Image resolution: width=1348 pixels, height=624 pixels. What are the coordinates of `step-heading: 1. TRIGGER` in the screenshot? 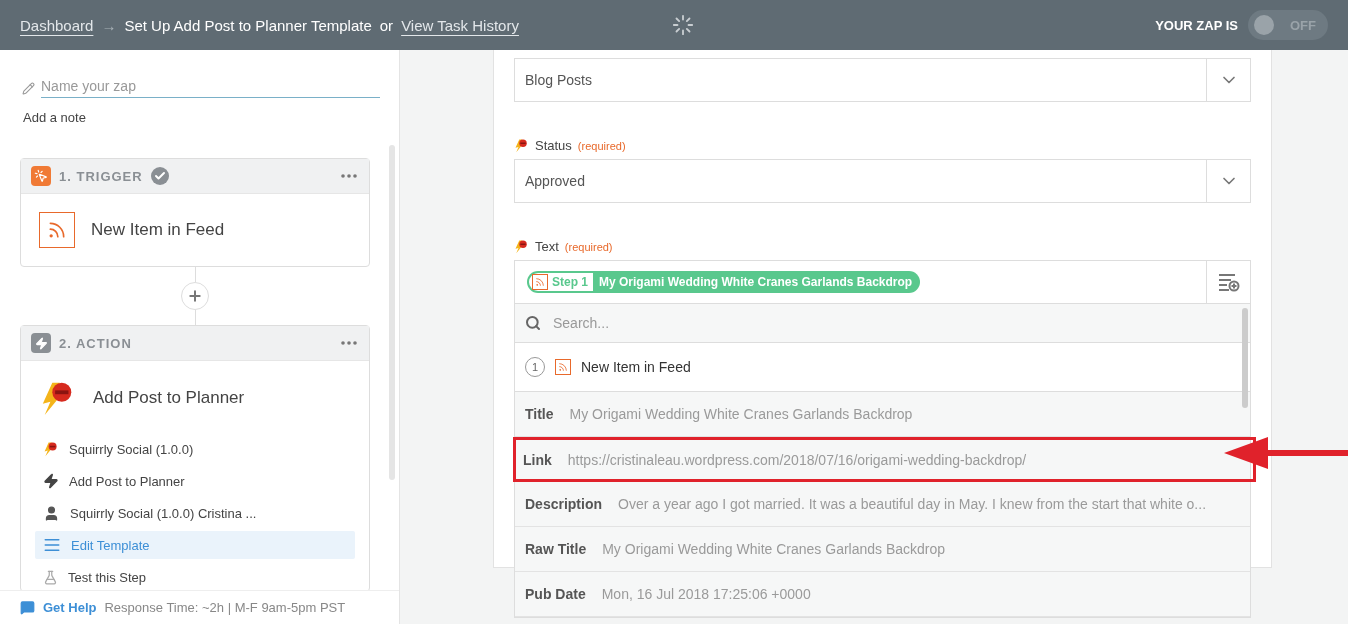 It's located at (101, 176).